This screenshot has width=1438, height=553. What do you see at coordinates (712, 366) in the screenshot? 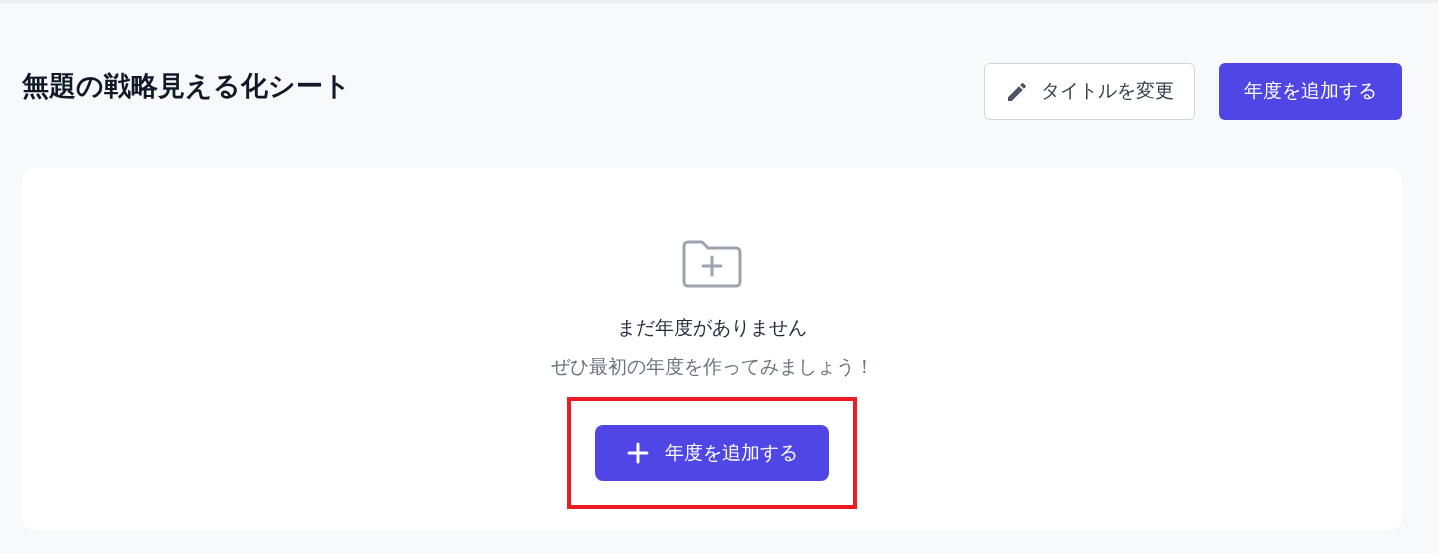
I see `empty-hint: ぜひ最初の年度を作ってみましょう！` at bounding box center [712, 366].